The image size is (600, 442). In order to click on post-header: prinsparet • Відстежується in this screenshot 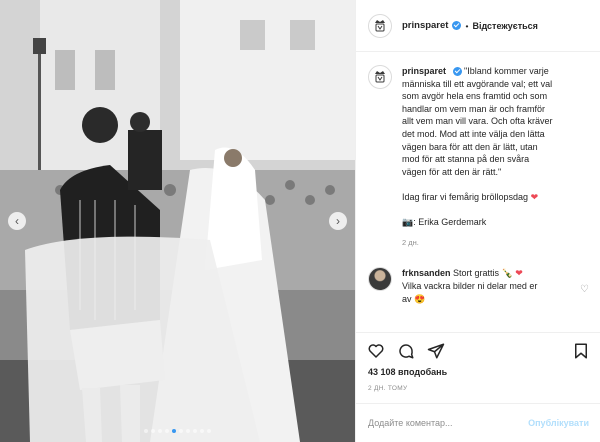, I will do `click(478, 26)`.